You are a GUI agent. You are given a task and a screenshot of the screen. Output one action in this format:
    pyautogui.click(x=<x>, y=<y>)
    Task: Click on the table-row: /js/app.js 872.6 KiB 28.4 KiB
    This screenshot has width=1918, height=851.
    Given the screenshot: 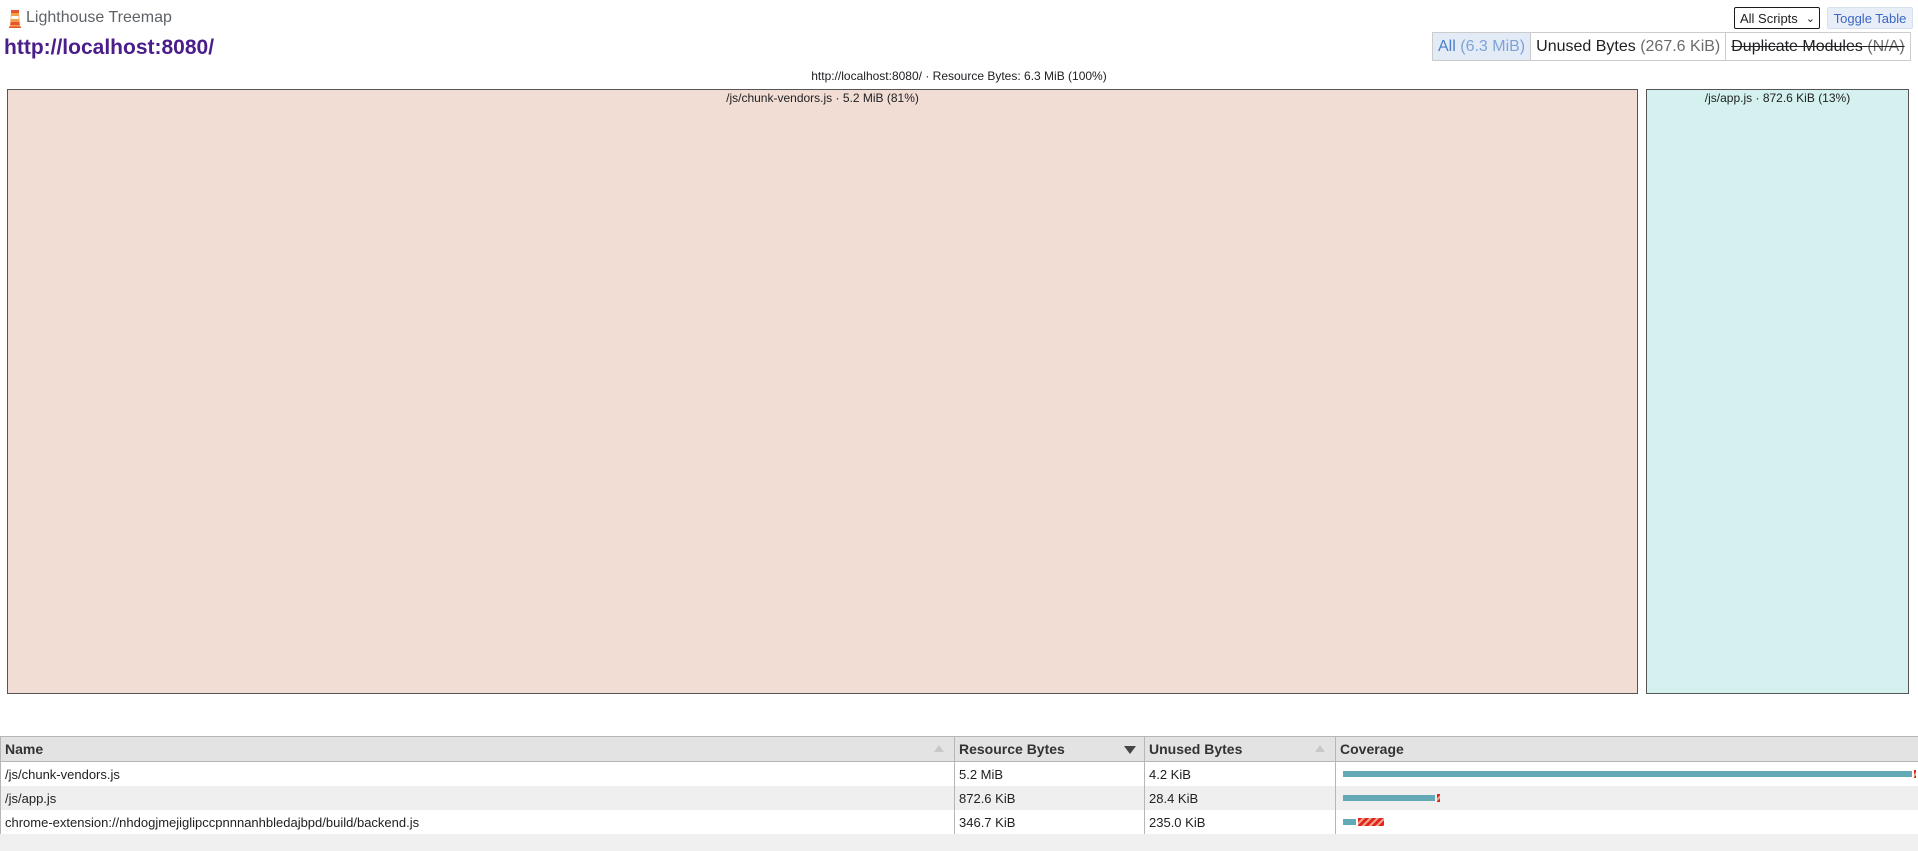 What is the action you would take?
    pyautogui.click(x=959, y=798)
    